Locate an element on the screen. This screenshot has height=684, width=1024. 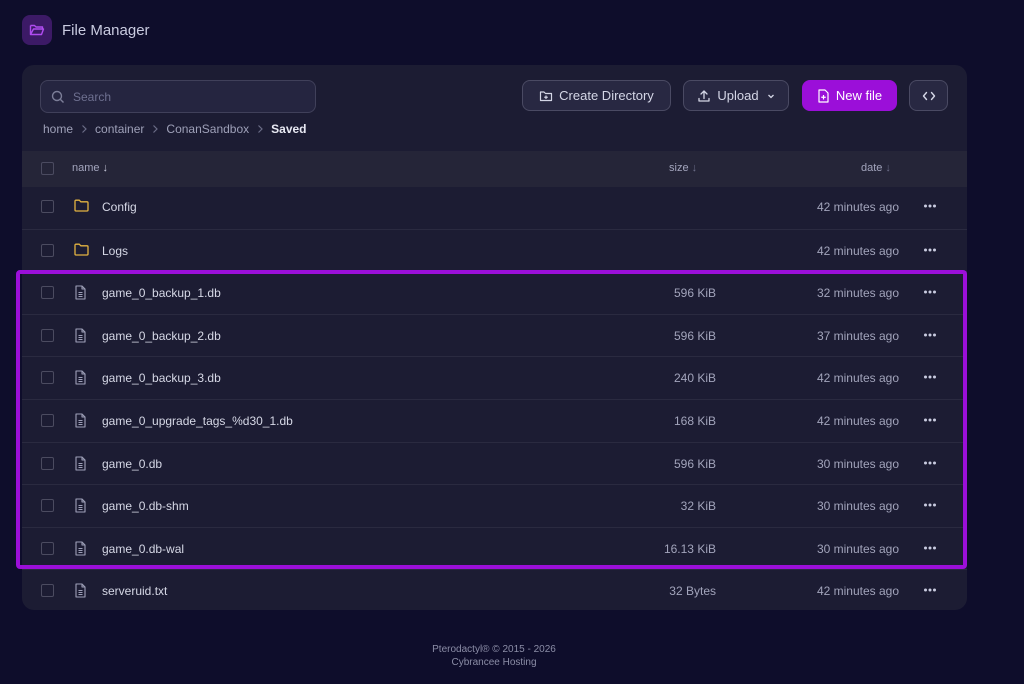
upload-label: Upload is located at coordinates (738, 95).